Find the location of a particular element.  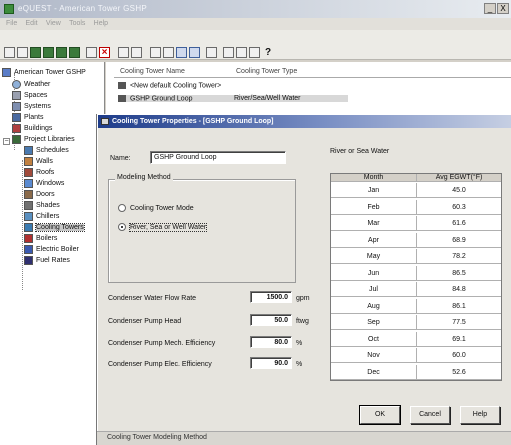

month-cell: Jan is located at coordinates (374, 190).